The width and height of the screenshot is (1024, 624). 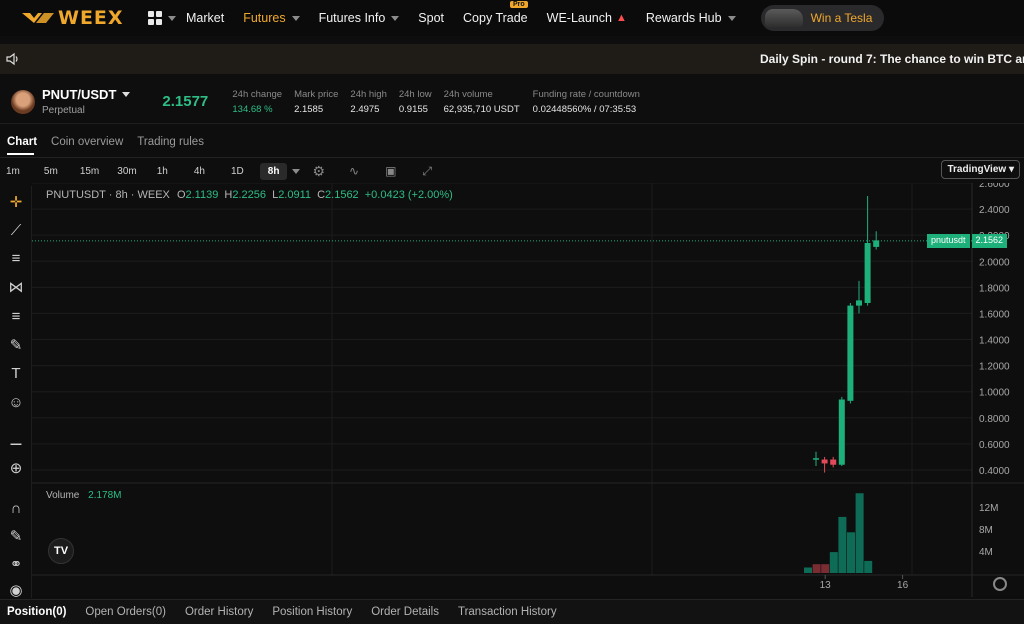 I want to click on nav-rewards-hub: Rewards Hub, so click(x=691, y=18).